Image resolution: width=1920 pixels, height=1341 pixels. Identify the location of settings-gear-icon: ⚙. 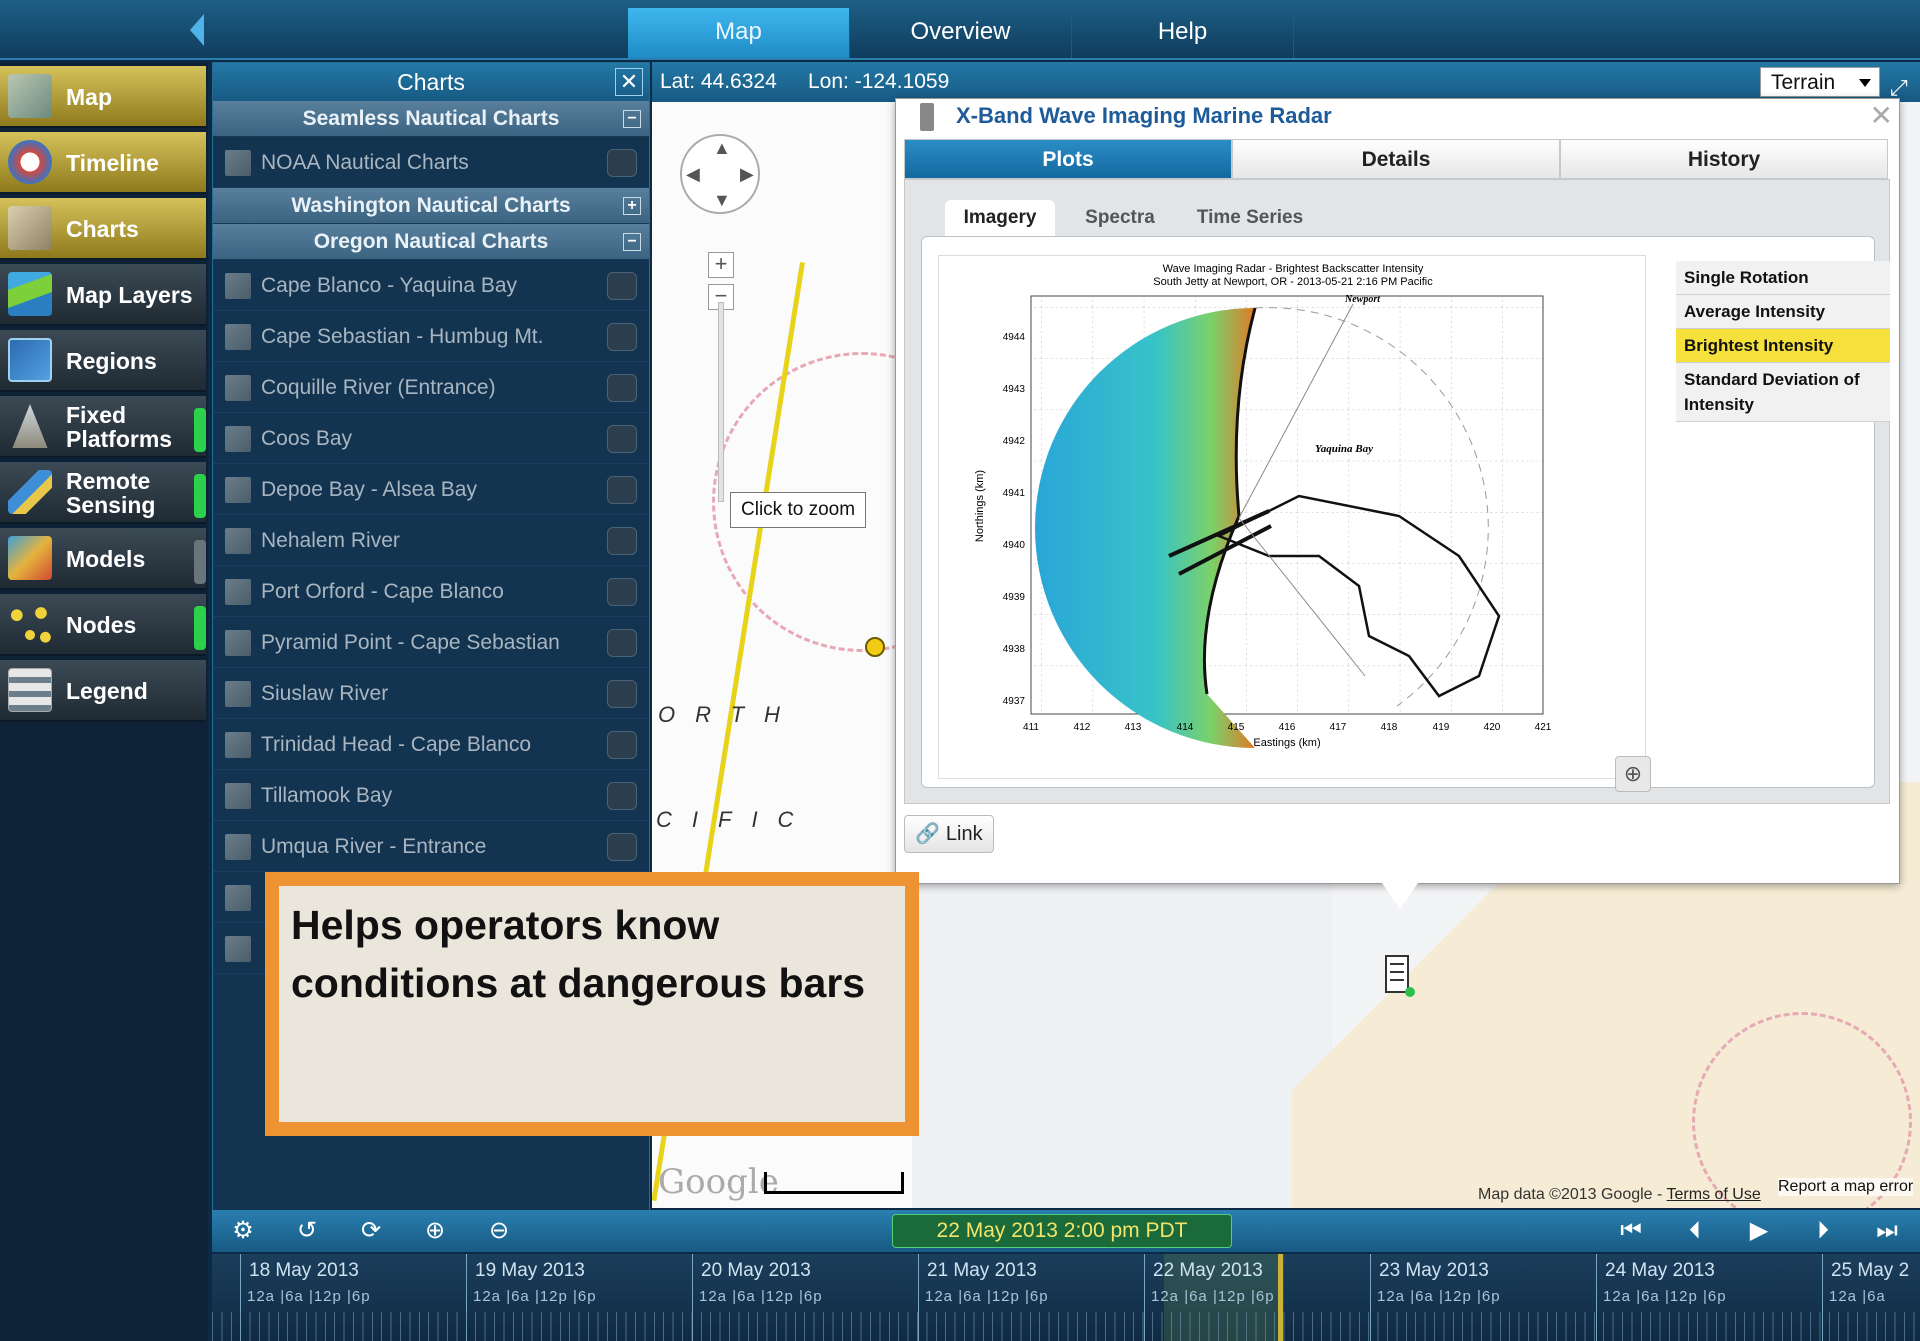
(243, 1231).